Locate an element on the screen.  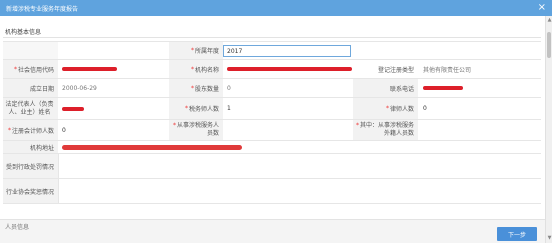
redacted-org-name is located at coordinates (289, 69).